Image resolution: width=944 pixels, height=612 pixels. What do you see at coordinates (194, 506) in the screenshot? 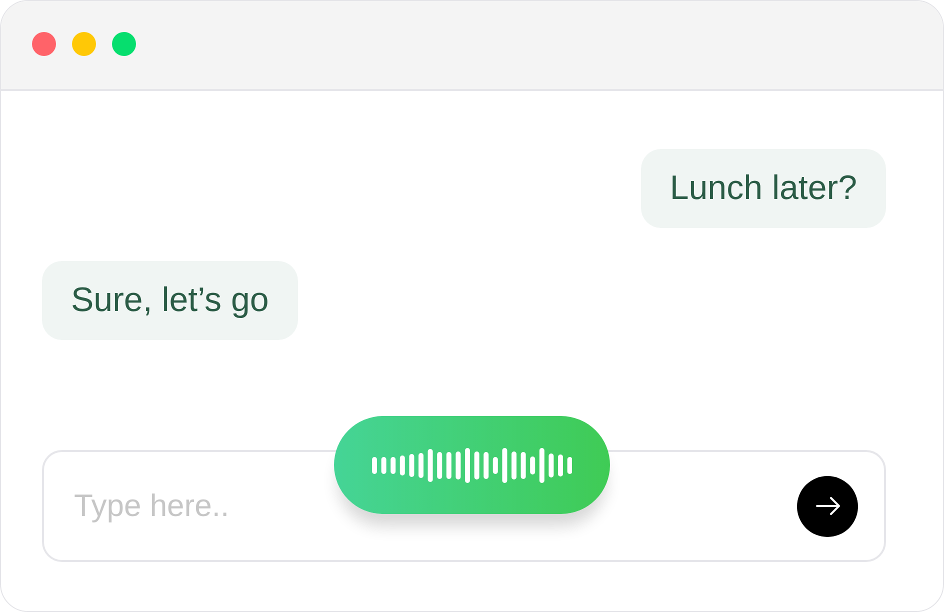
I see `message-input: Type here..` at bounding box center [194, 506].